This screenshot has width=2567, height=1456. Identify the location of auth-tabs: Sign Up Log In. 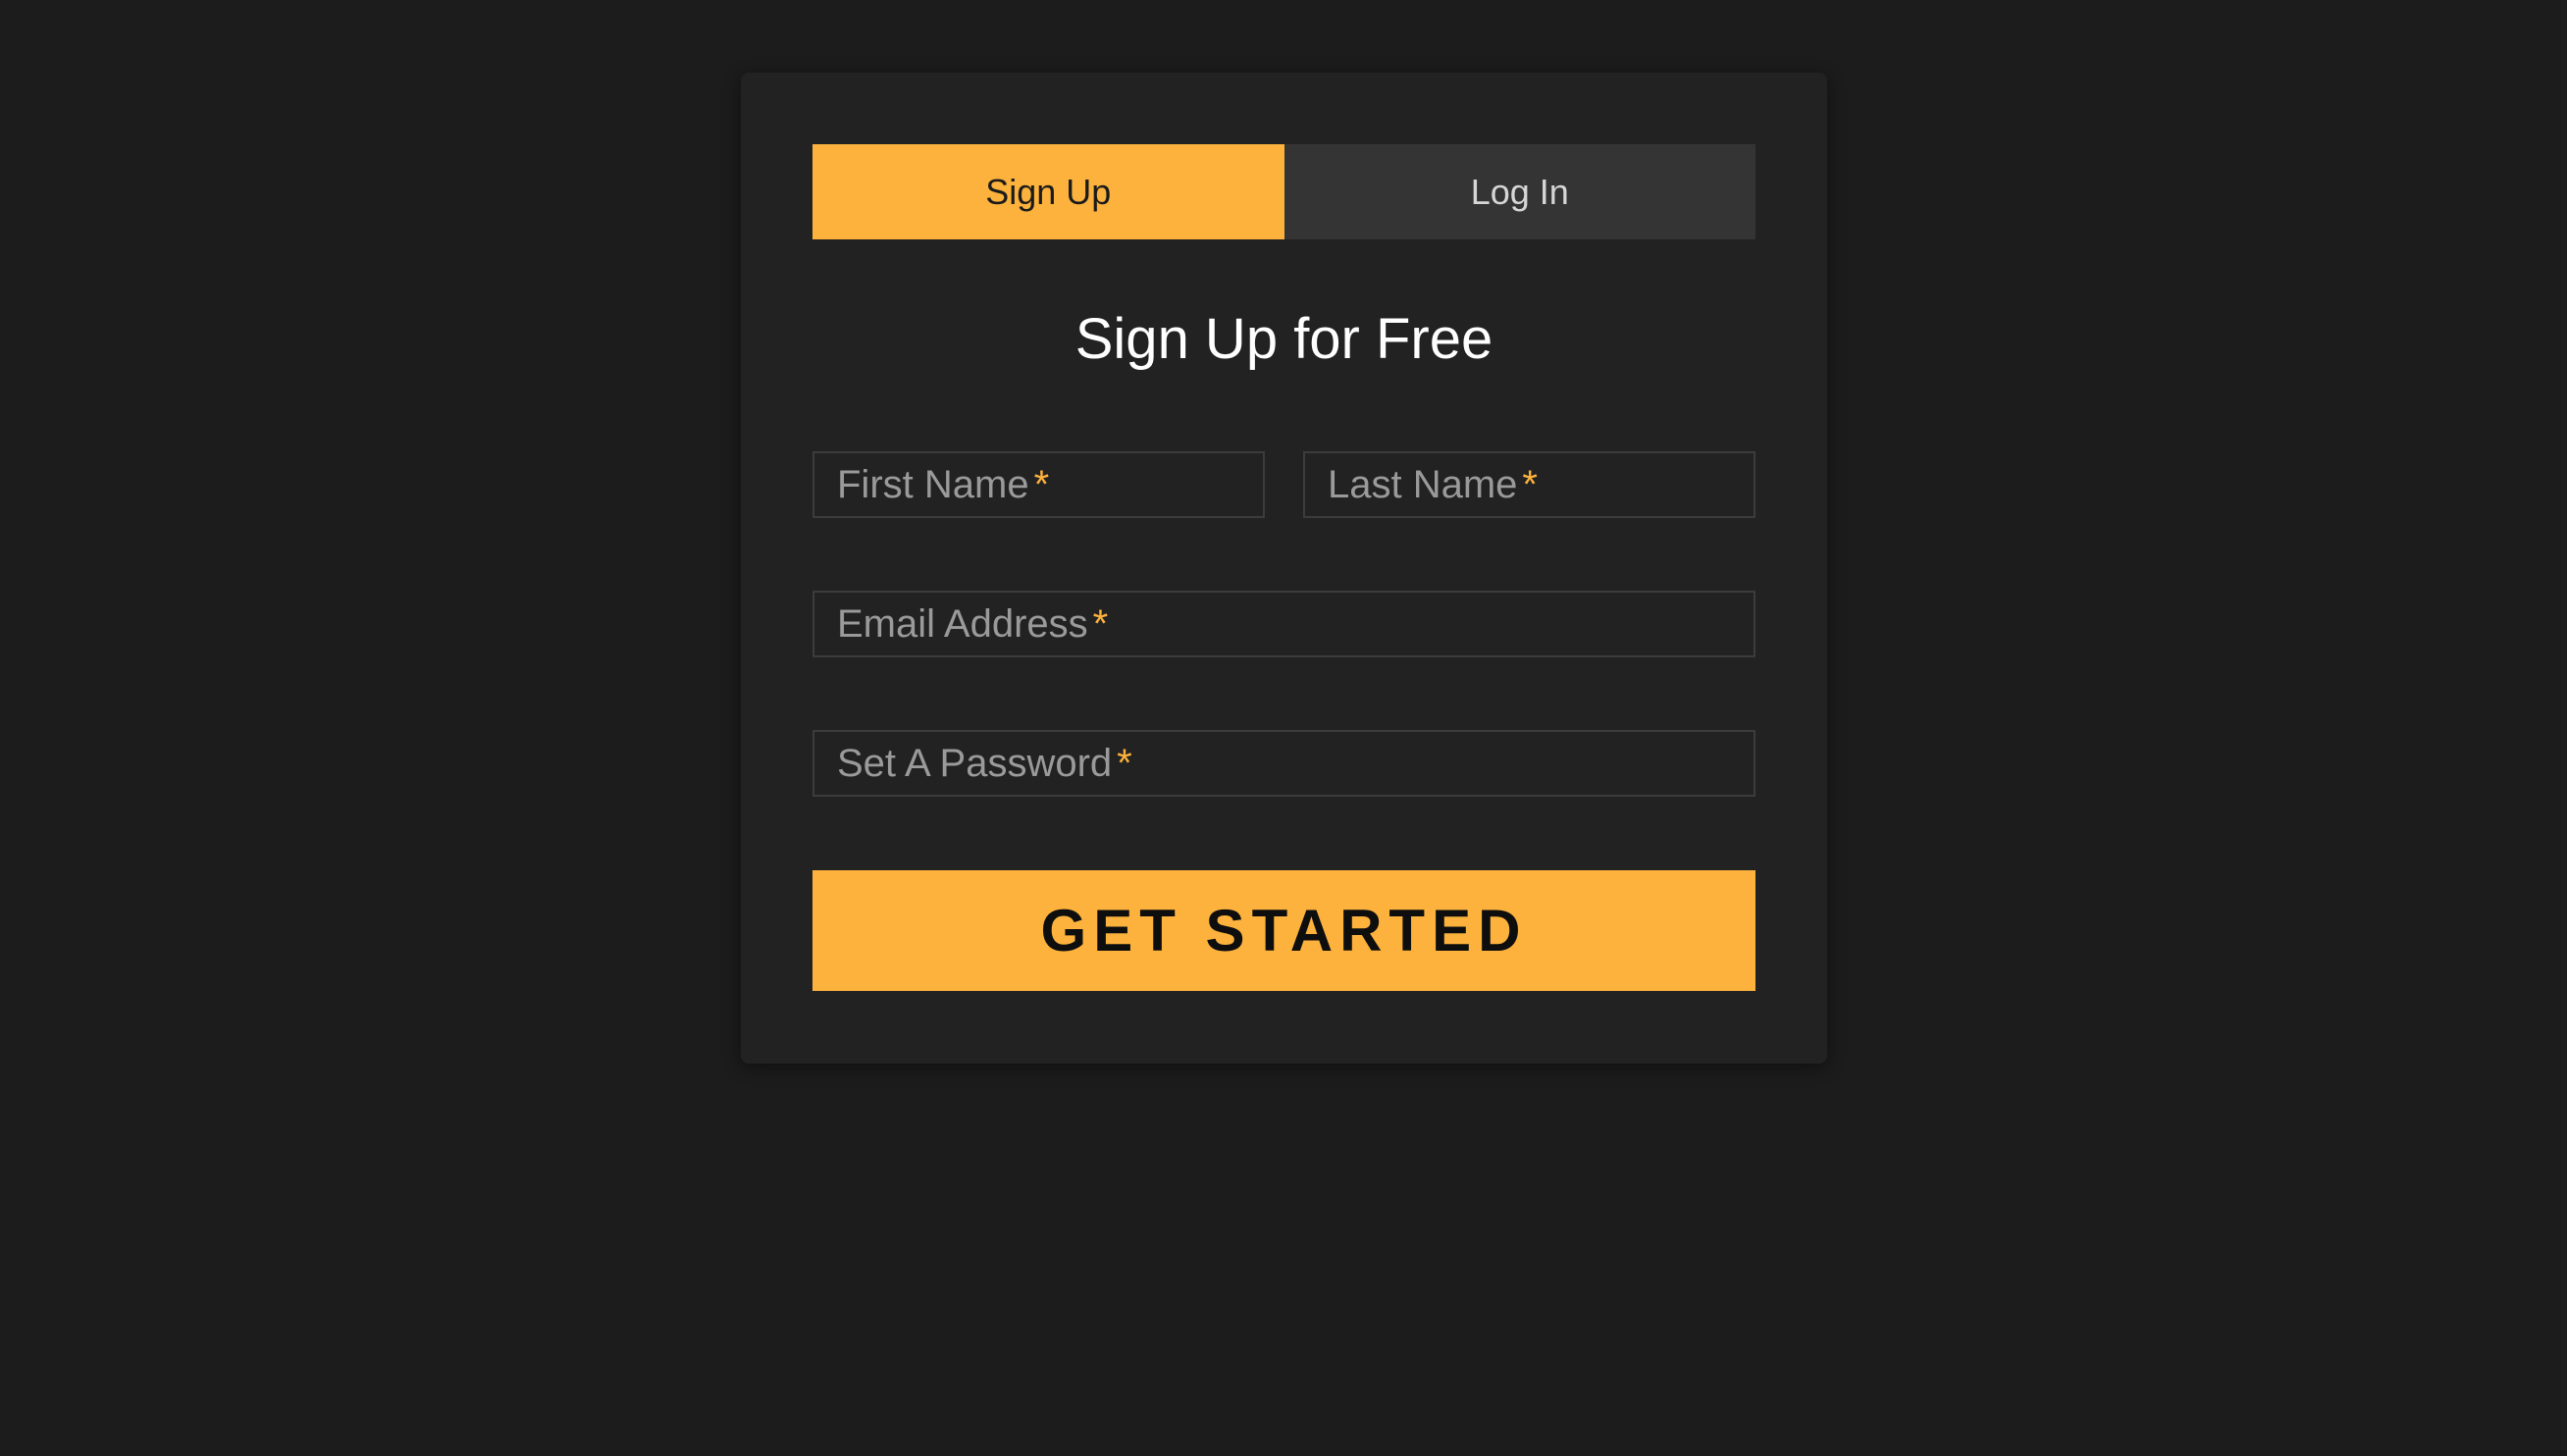
(1283, 191).